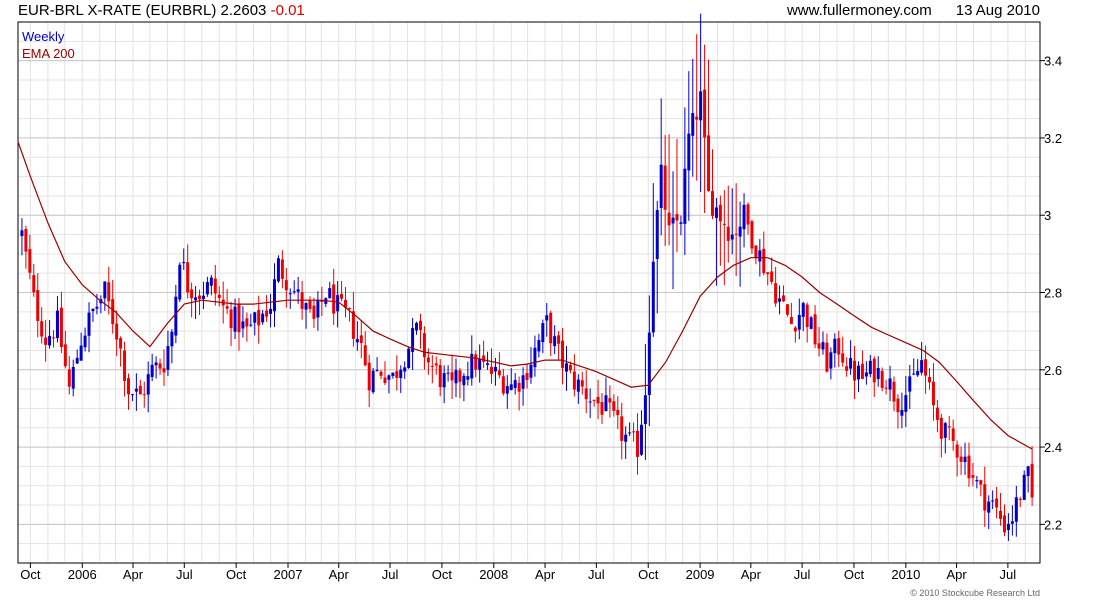  Describe the element at coordinates (700, 574) in the screenshot. I see `x-tick-label: 2009` at that location.